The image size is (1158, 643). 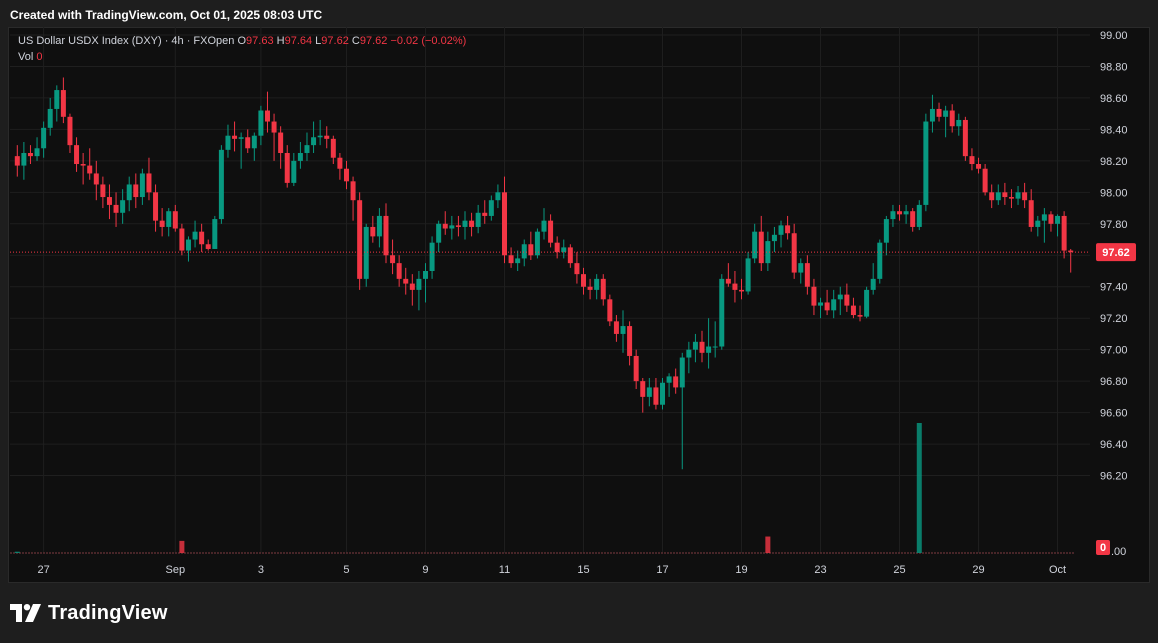 What do you see at coordinates (1103, 548) in the screenshot?
I see `volume-value-label: 0` at bounding box center [1103, 548].